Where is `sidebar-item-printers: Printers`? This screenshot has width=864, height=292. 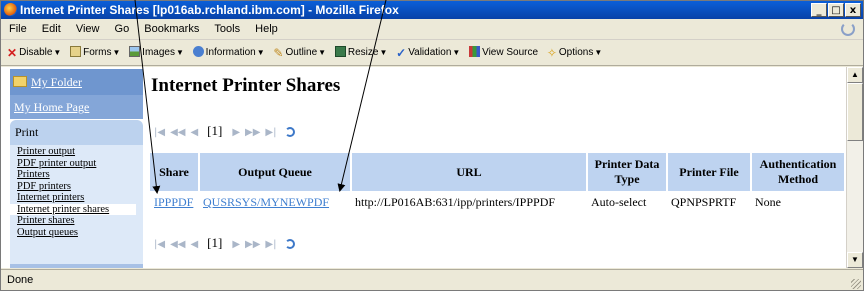
sidebar-item-printers: Printers is located at coordinates (76, 175).